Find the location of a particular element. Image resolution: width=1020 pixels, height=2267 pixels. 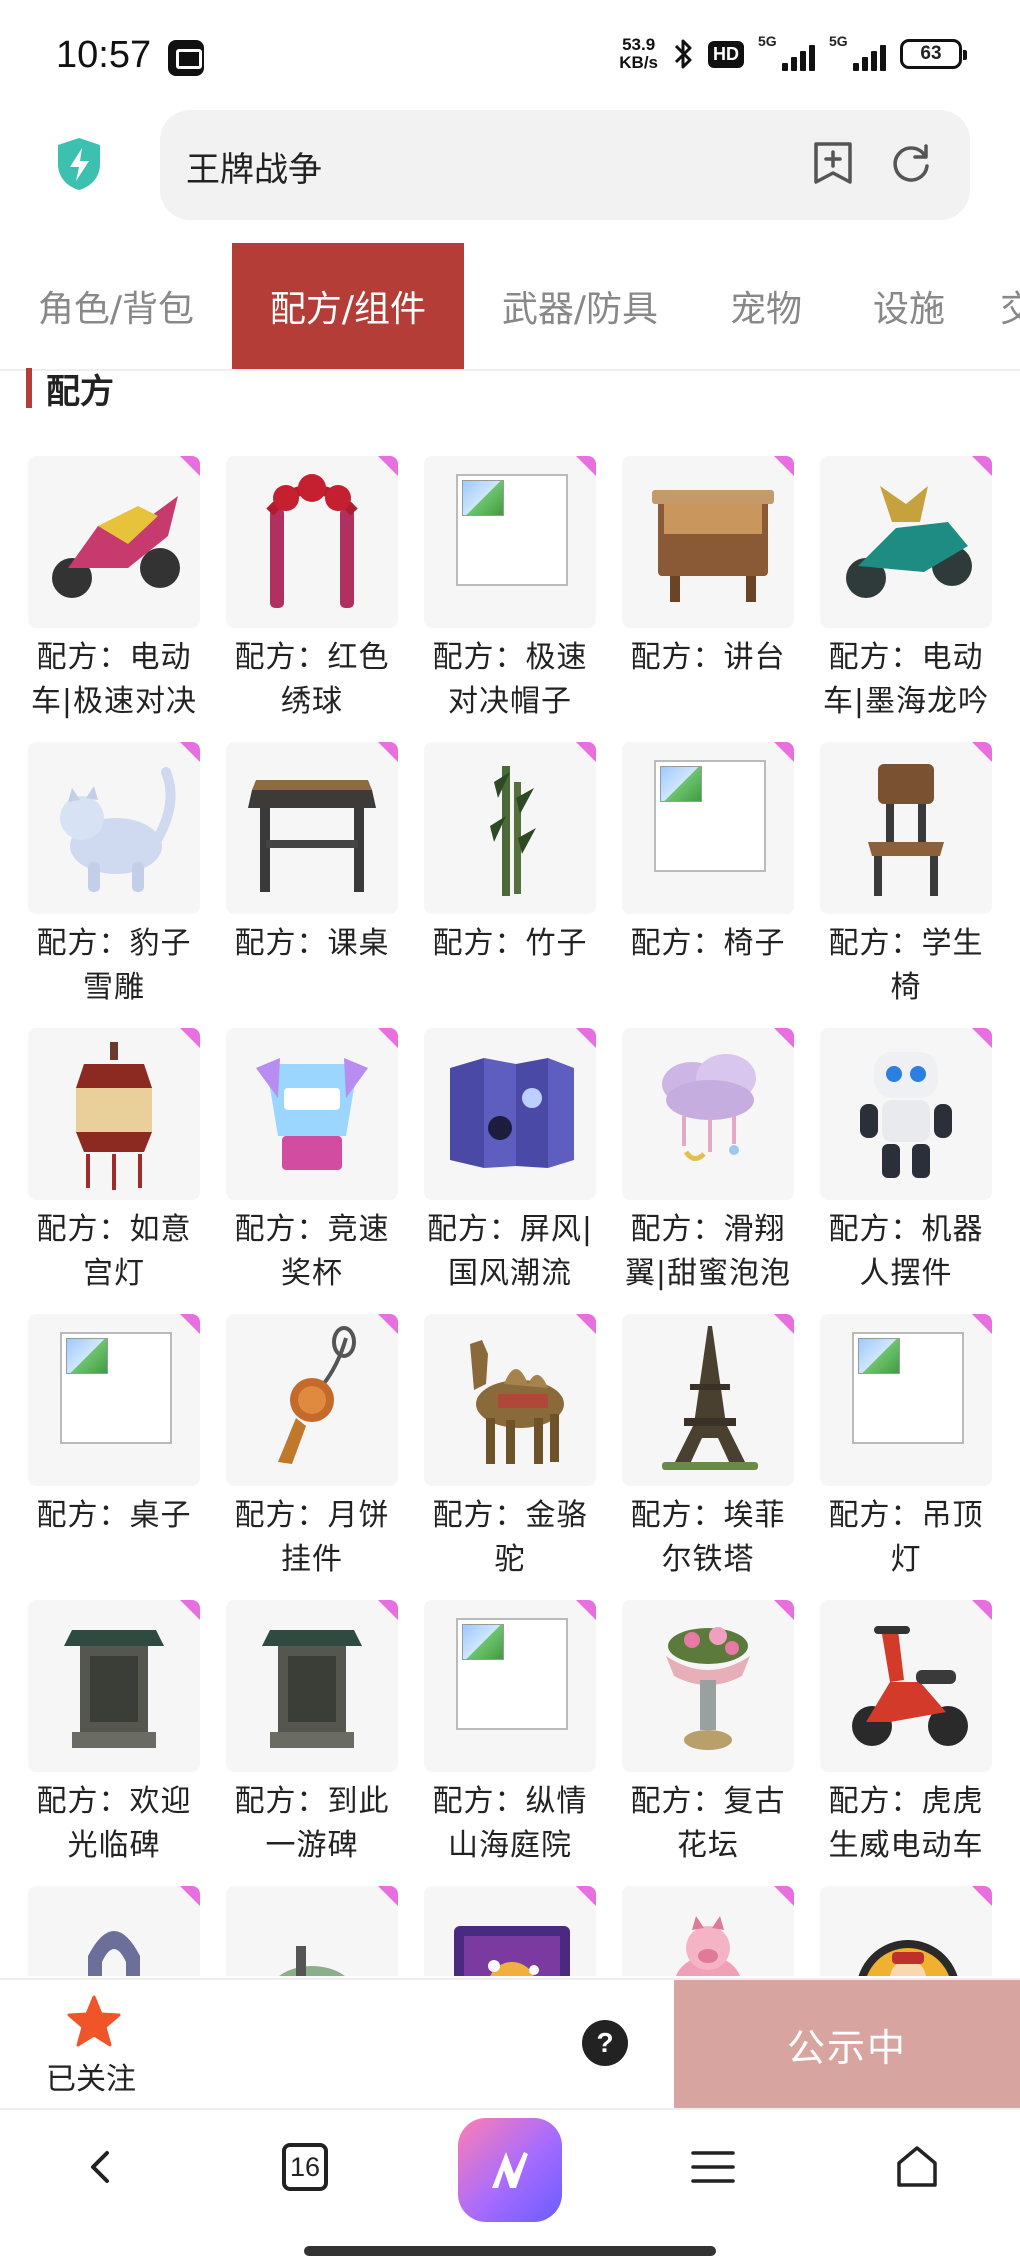

tab-role-backpack: 角色/背包 is located at coordinates (116, 306).